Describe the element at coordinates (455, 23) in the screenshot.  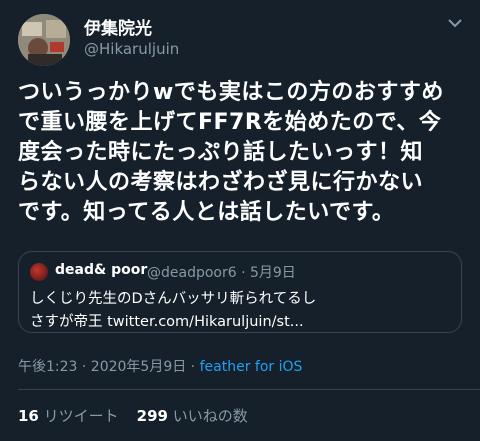
I see `chevron-down-icon` at that location.